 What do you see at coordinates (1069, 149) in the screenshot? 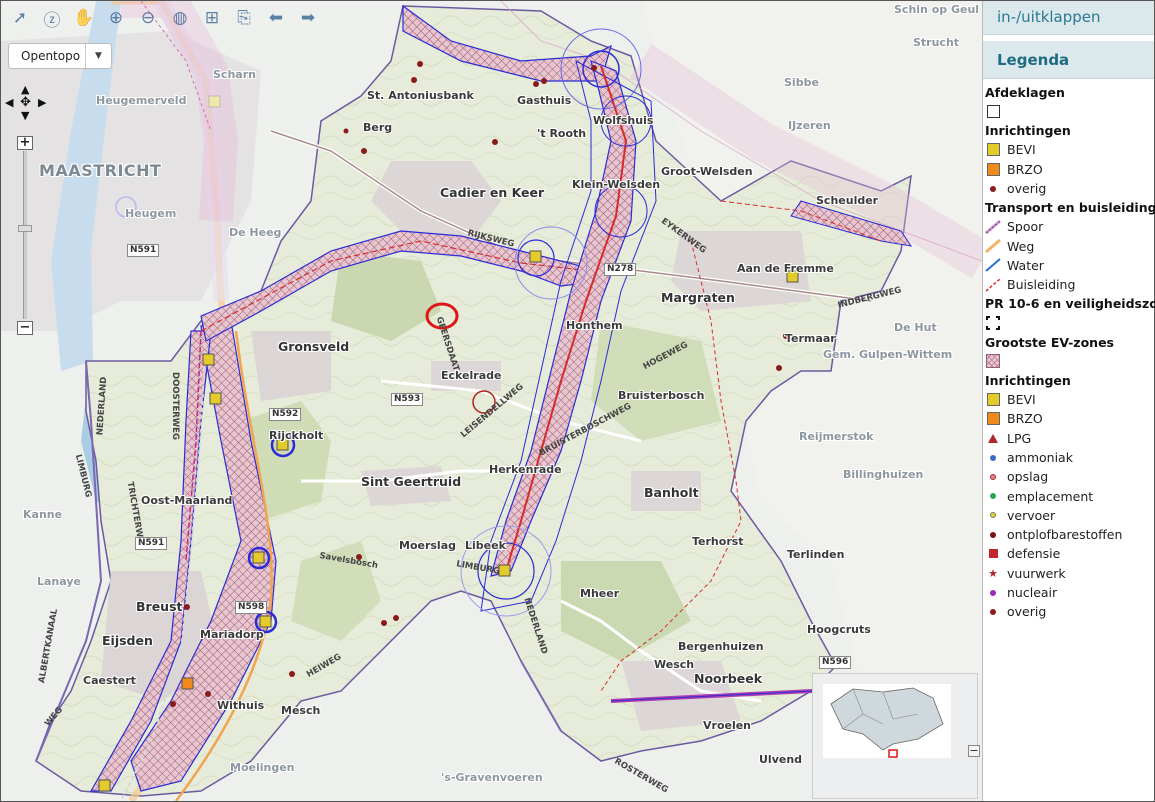
I see `legend-item: BEVI` at bounding box center [1069, 149].